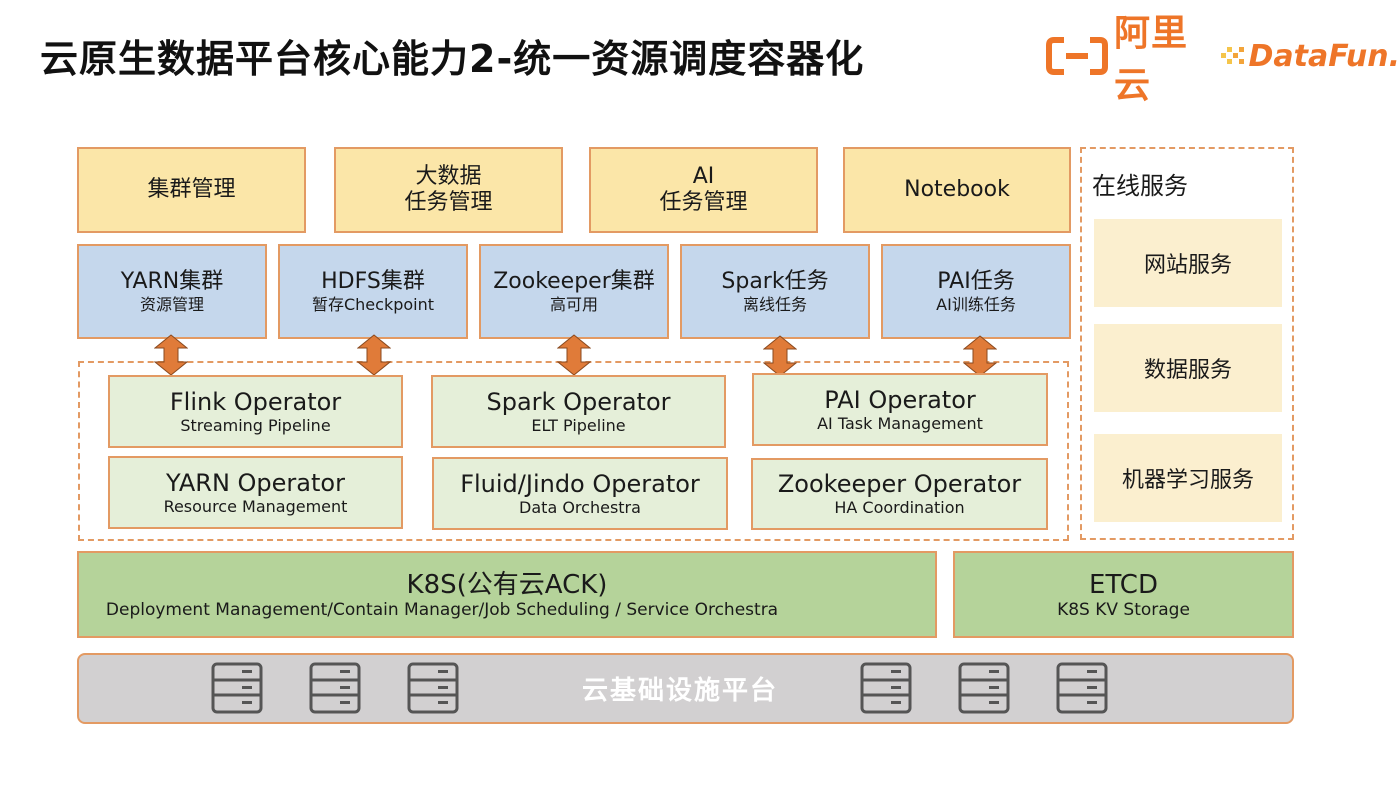 This screenshot has height=787, width=1400. I want to click on etcd-box: ETCD K8S KV Storage, so click(1123, 594).